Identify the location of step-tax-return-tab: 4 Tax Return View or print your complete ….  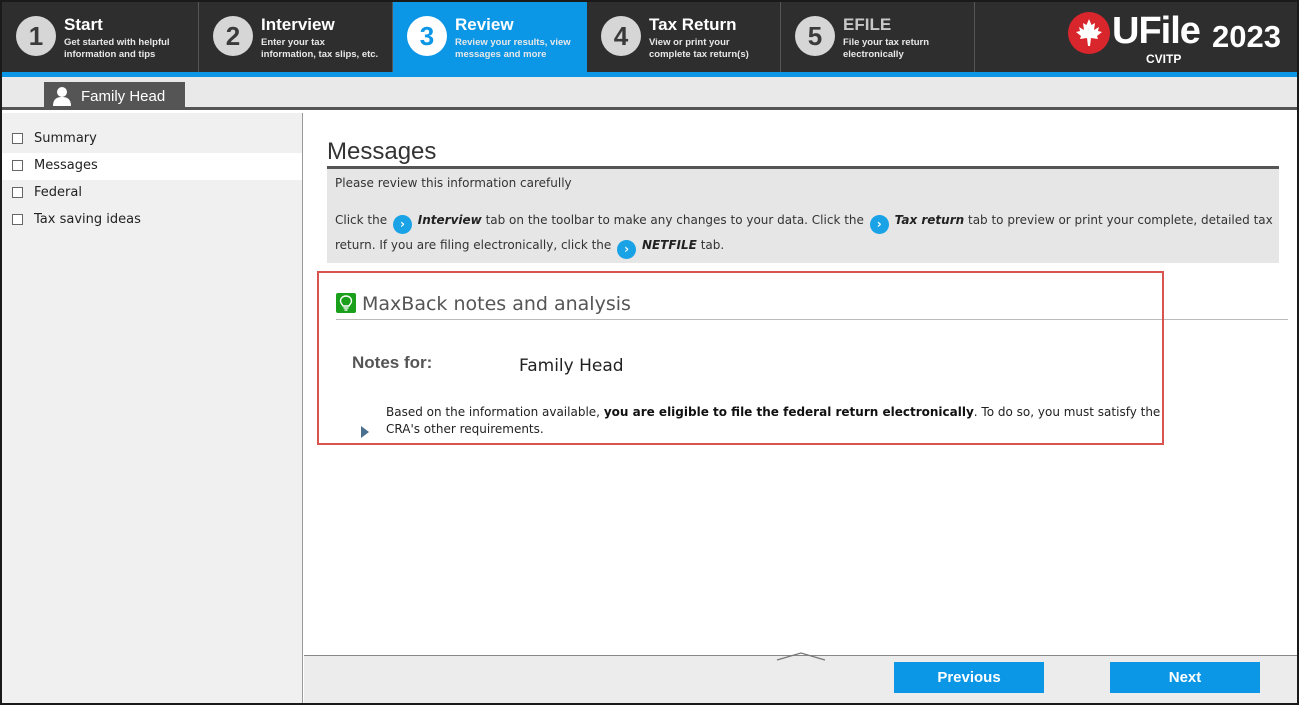
(684, 37).